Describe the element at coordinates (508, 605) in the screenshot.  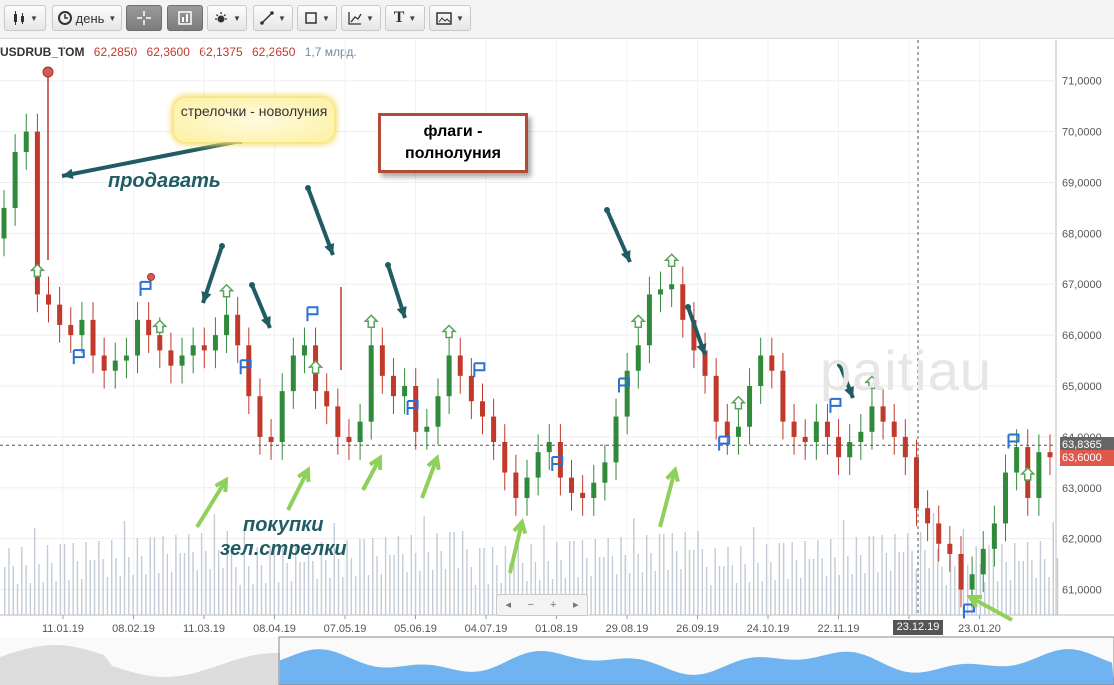
I see `scroll-left-button: ◂` at that location.